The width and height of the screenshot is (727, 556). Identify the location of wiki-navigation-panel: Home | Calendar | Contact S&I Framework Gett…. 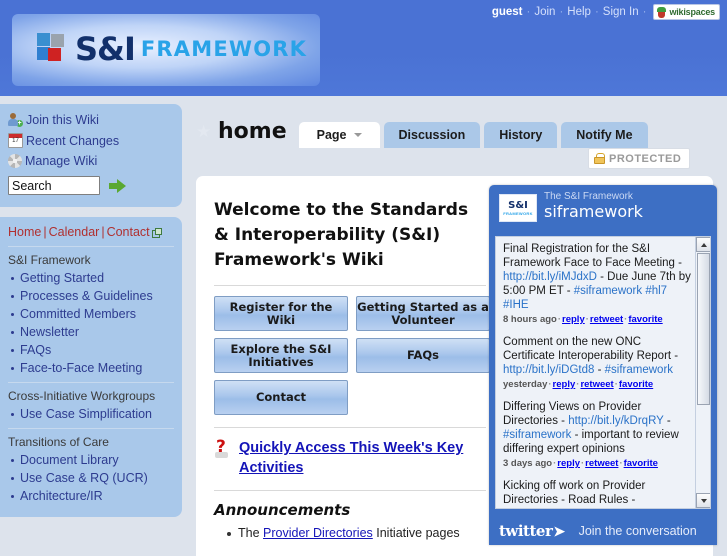
(91, 367).